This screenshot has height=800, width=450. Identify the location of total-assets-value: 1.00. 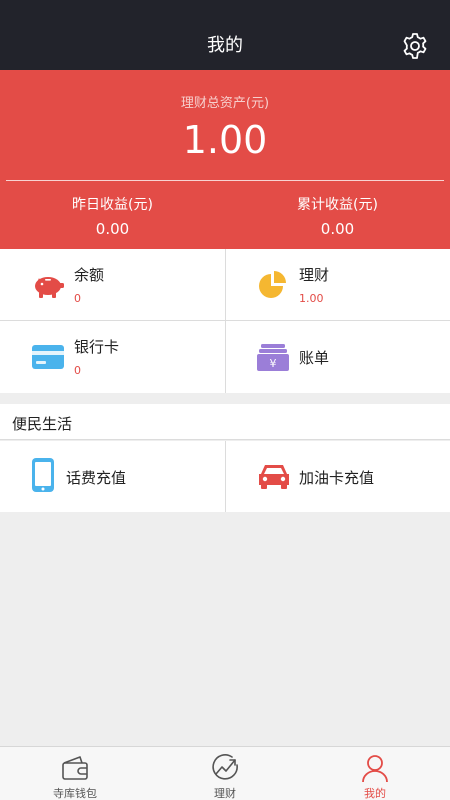
(225, 140).